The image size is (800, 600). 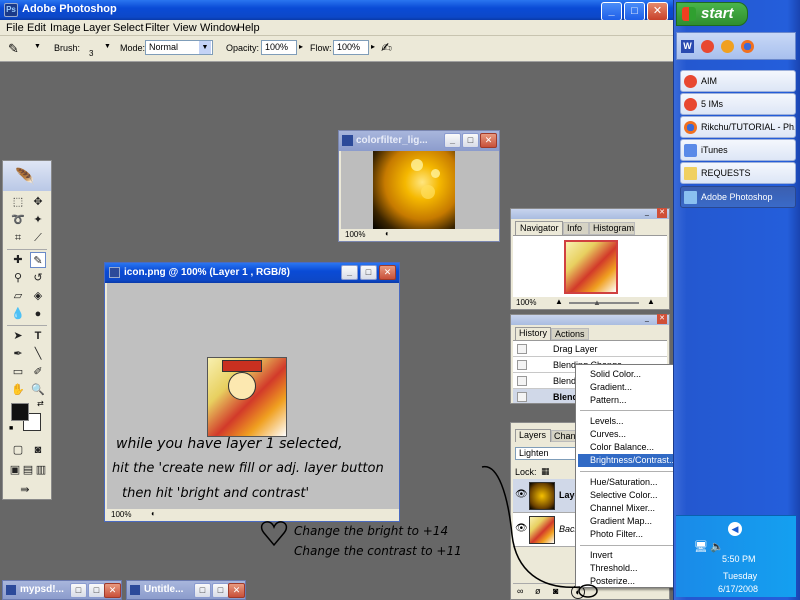 I want to click on crop-tool-icon: ⌗, so click(x=18, y=238).